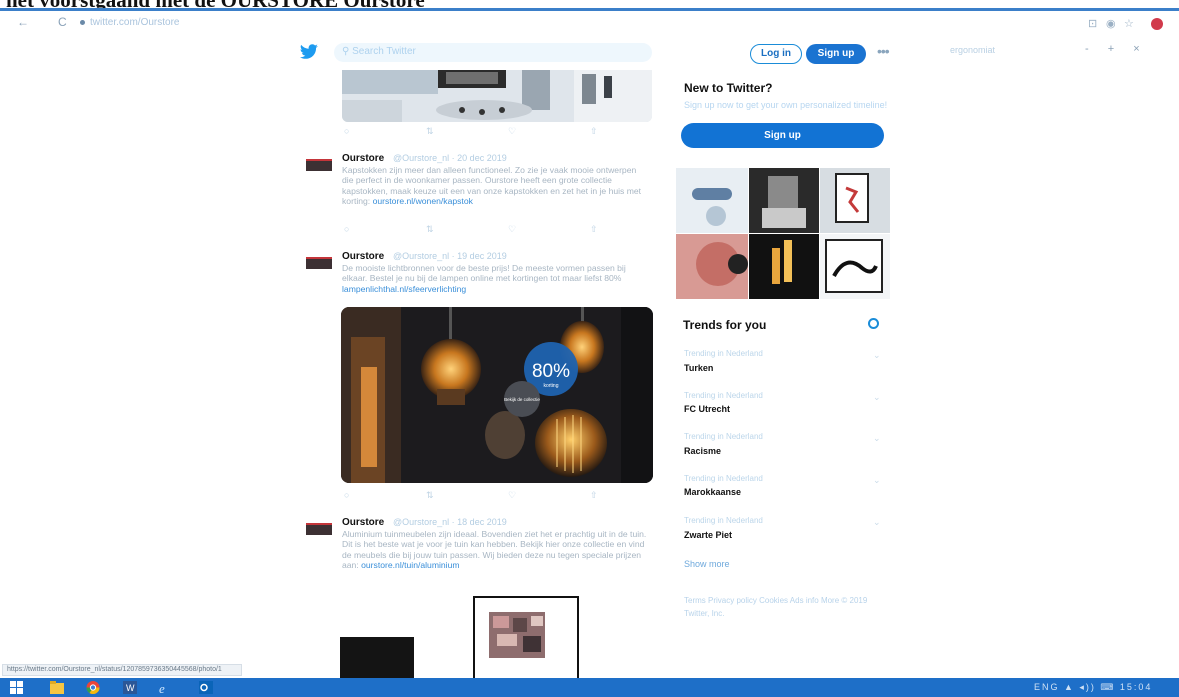 This screenshot has height=697, width=1179. I want to click on trend-item: FC Utrecht, so click(707, 409).